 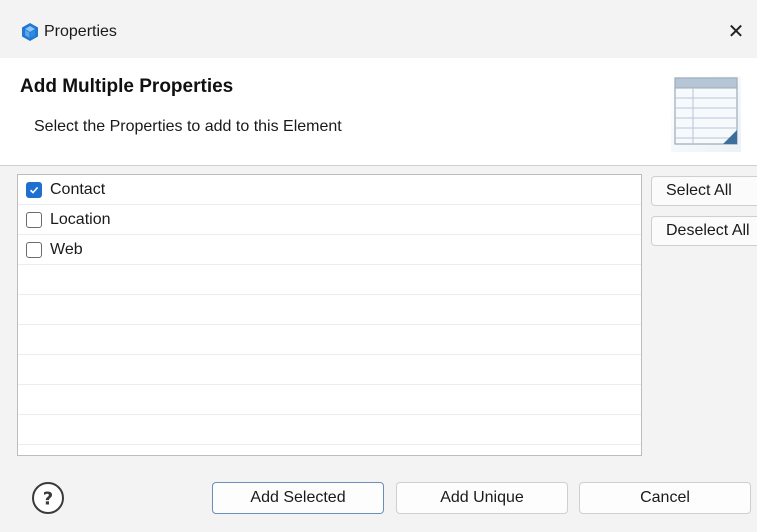 What do you see at coordinates (34, 219) in the screenshot?
I see `checkbox-location` at bounding box center [34, 219].